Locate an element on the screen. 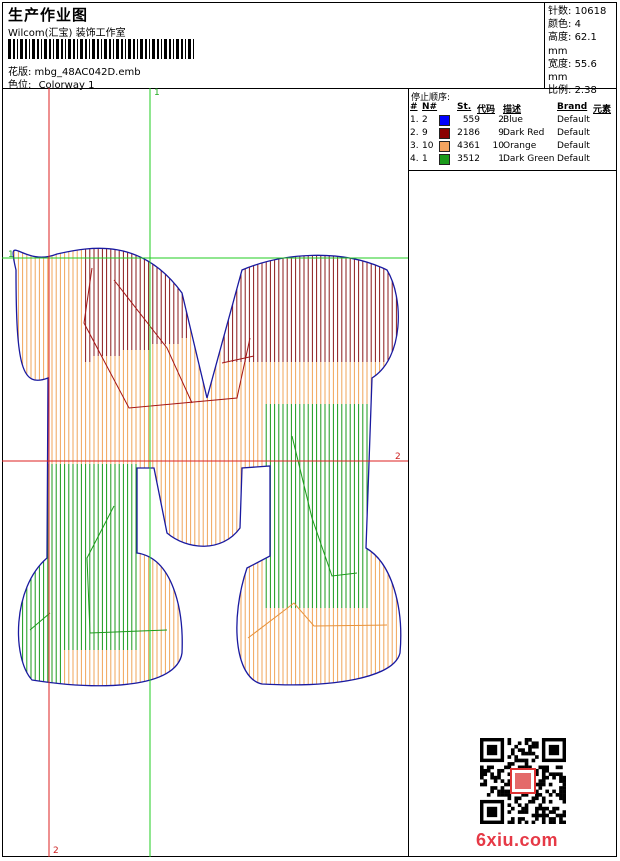 This screenshot has width=620, height=861. travel-run-green is located at coordinates (127, 569).